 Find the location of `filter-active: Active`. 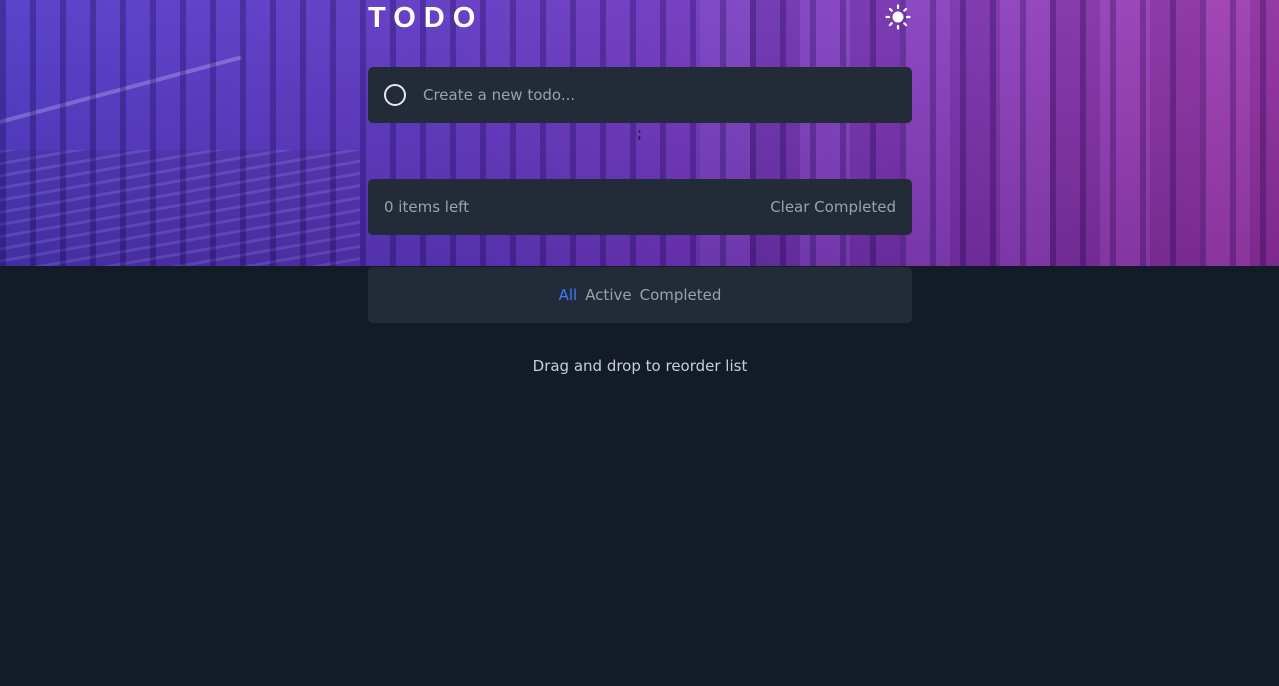

filter-active: Active is located at coordinates (608, 295).